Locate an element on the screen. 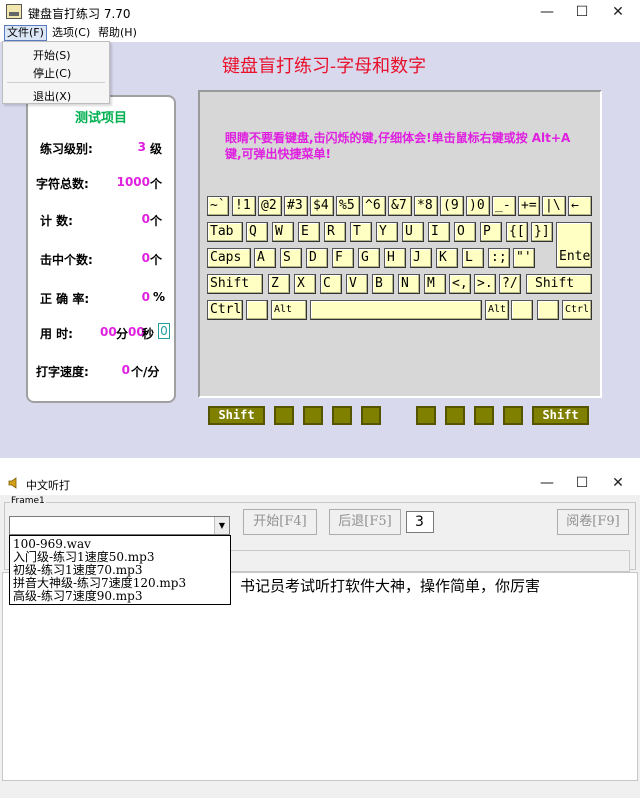  count-label: 计 数: is located at coordinates (56, 221).